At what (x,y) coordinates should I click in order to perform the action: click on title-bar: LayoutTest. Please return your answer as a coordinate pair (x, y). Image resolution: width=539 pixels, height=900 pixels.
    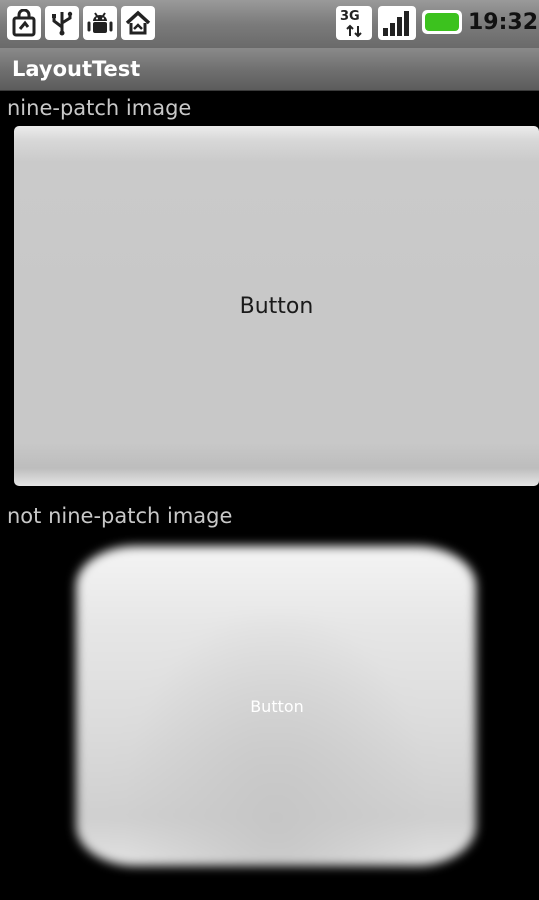
    Looking at the image, I should click on (269, 69).